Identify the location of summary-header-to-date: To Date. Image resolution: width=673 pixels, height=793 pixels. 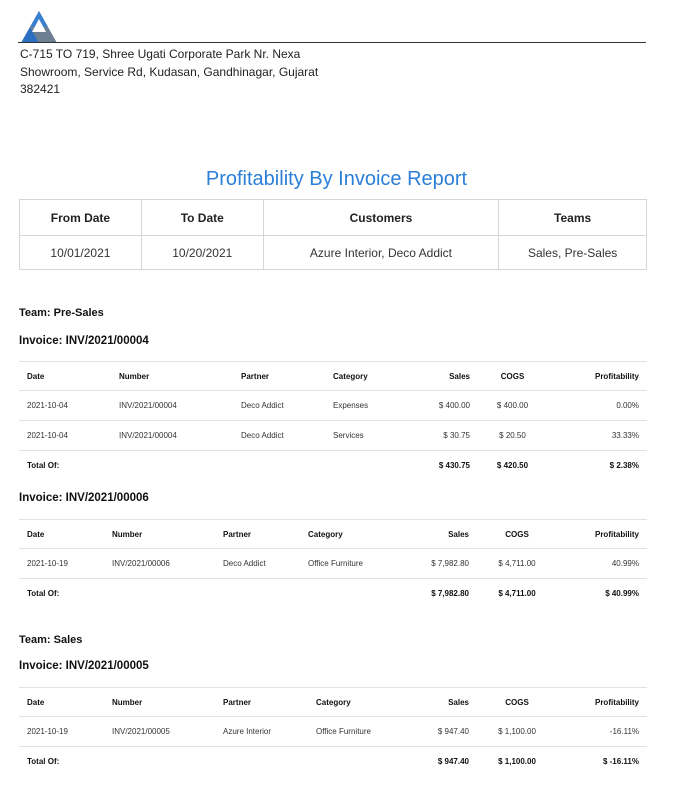
(202, 217).